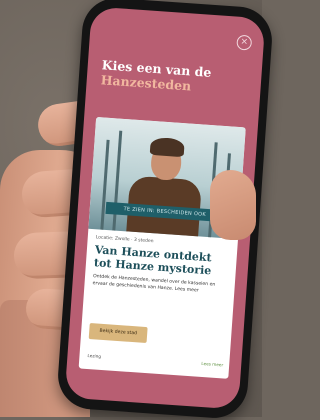 Image resolution: width=320 pixels, height=420 pixels. Describe the element at coordinates (155, 361) in the screenshot. I see `card-footer: Lezing Lees meer` at that location.